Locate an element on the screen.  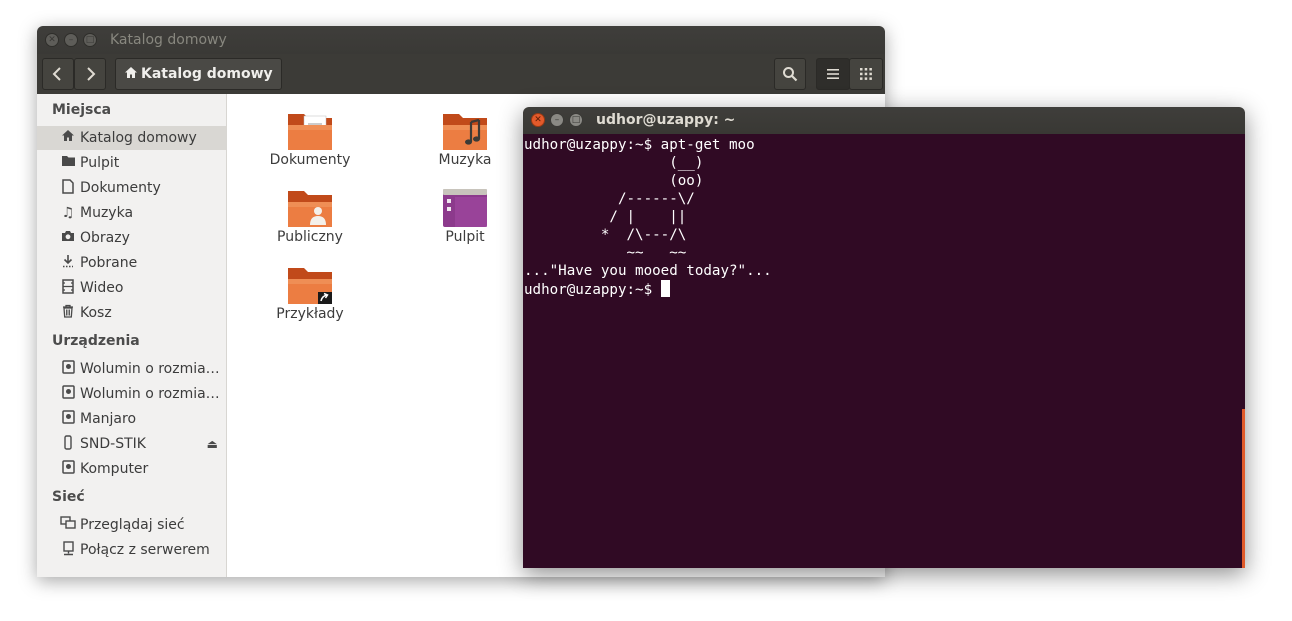
grid-icon is located at coordinates (866, 74).